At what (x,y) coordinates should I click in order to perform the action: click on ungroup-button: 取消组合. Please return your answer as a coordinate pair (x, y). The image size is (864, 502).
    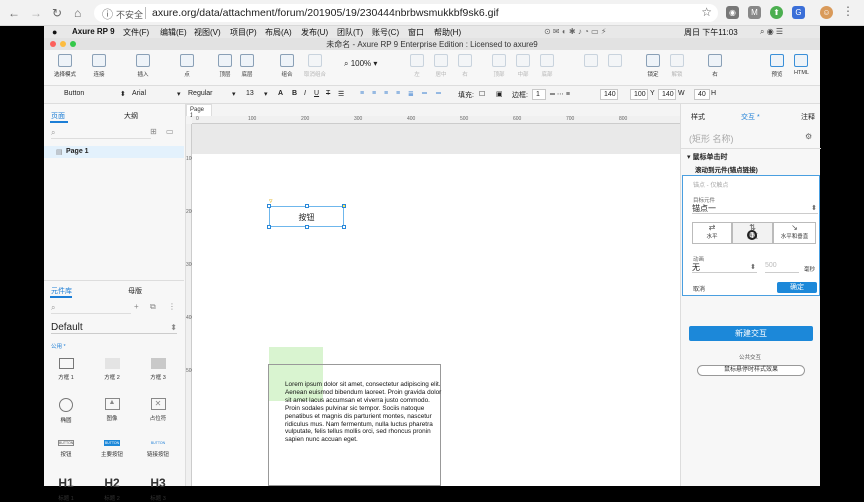
    Looking at the image, I should click on (315, 66).